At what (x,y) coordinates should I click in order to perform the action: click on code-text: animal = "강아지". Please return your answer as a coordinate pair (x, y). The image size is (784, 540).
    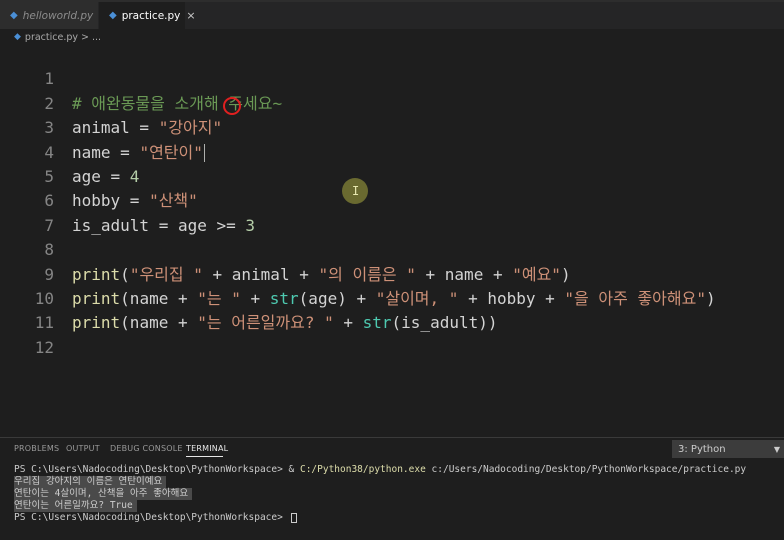
    Looking at the image, I should click on (147, 128).